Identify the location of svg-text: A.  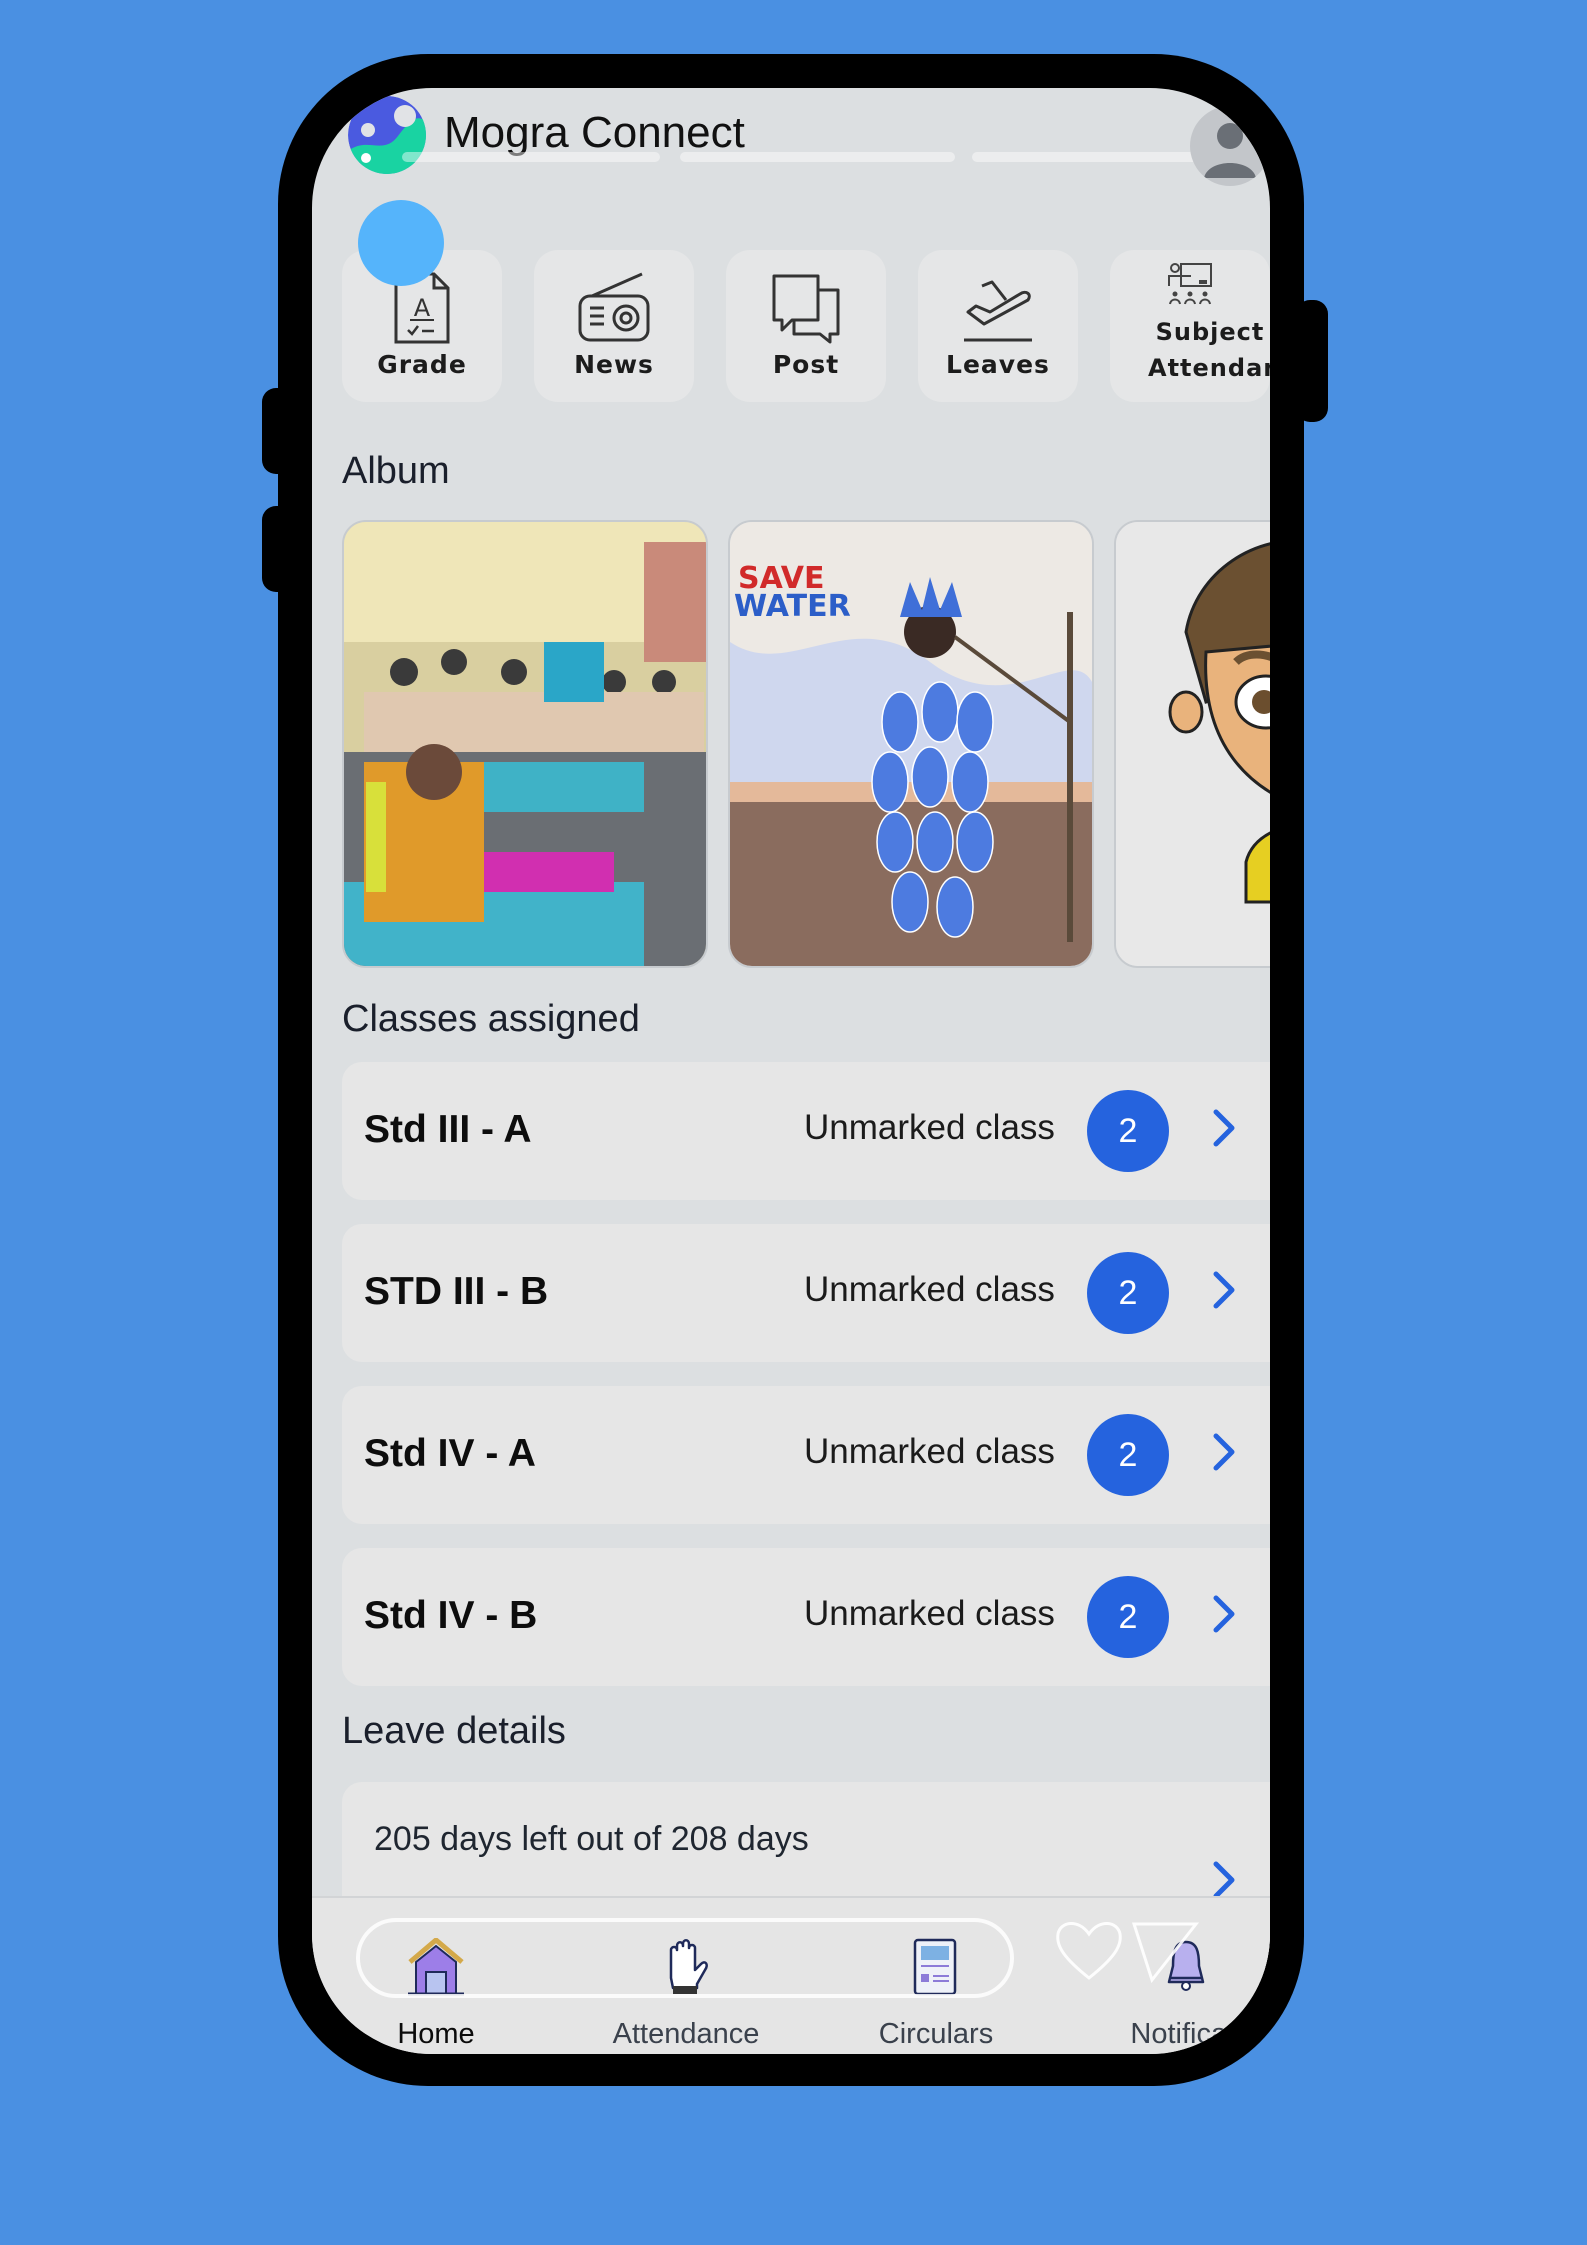
(422, 308).